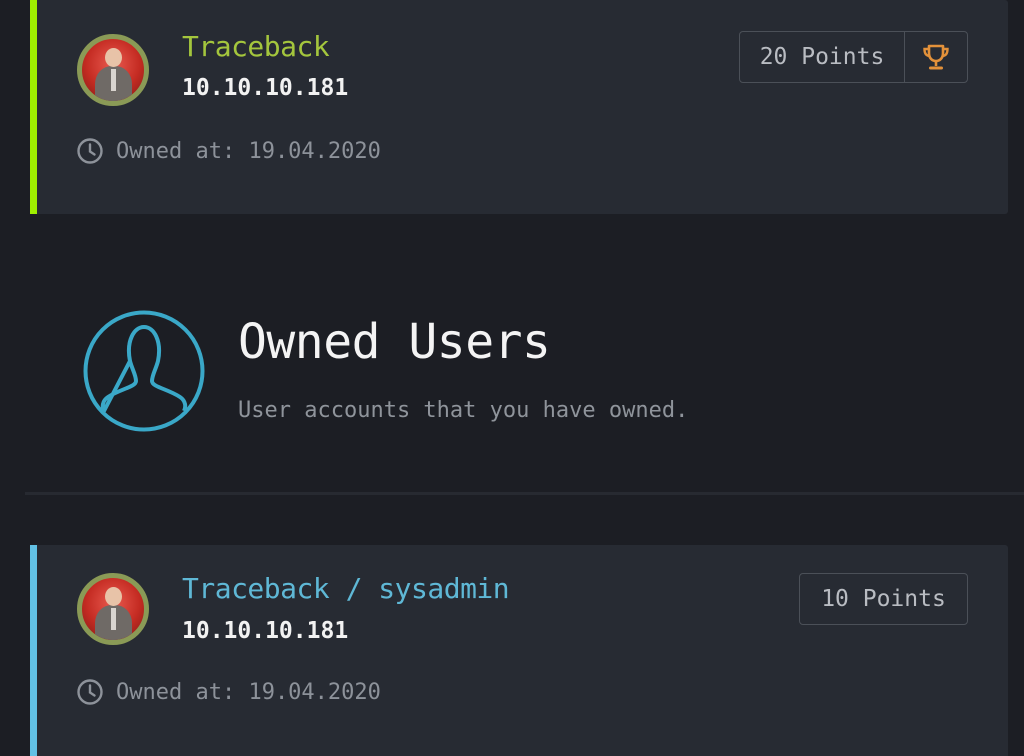 The image size is (1024, 756). Describe the element at coordinates (822, 57) in the screenshot. I see `points-label: 20 Points` at that location.